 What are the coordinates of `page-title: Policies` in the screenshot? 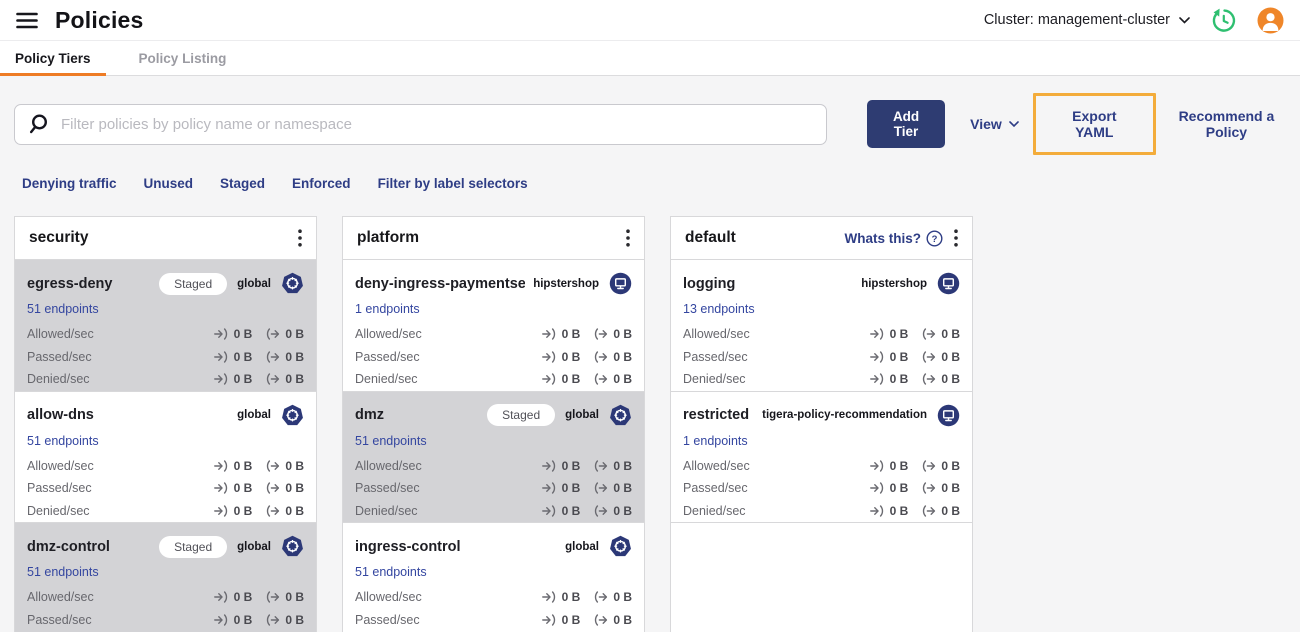 It's located at (99, 19).